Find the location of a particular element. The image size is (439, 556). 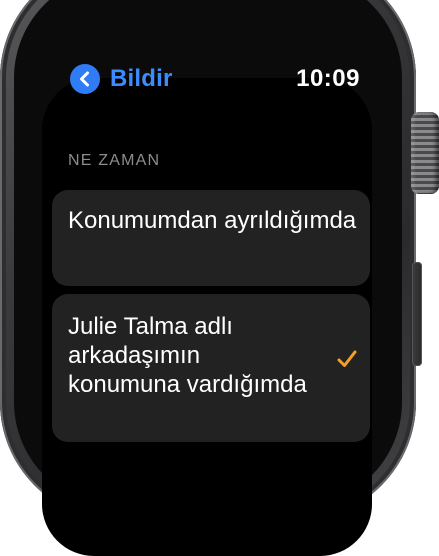

back-chevron-icon is located at coordinates (85, 79).